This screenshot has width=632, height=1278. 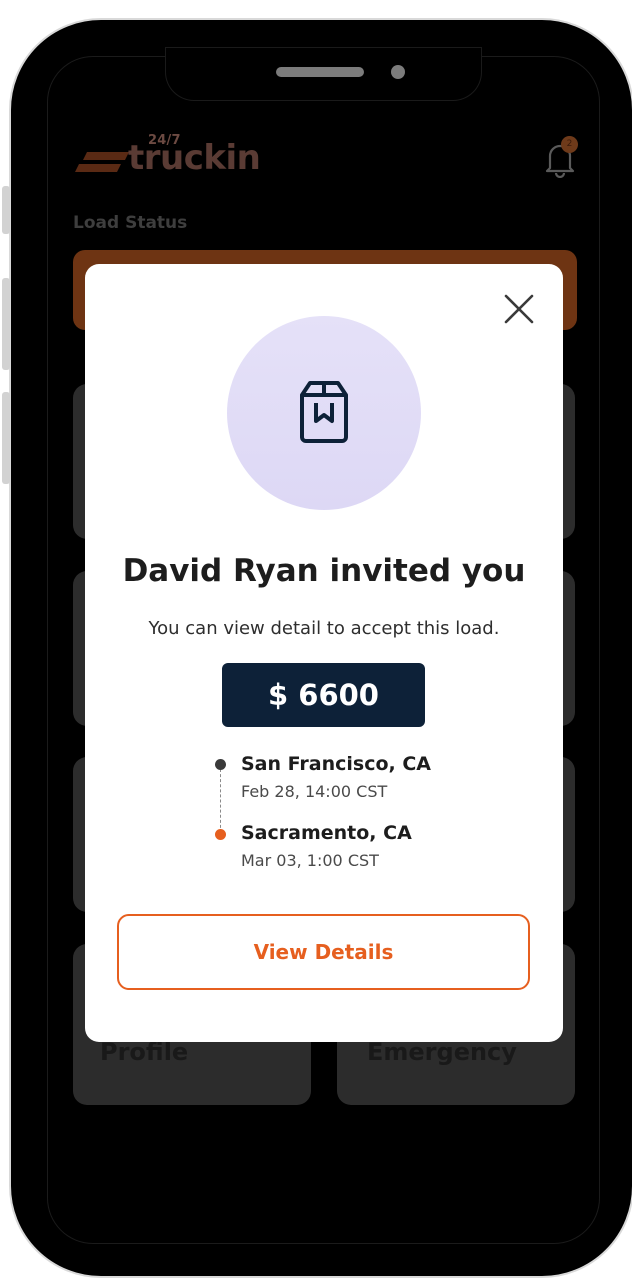 I want to click on origin-dot-icon, so click(x=220, y=764).